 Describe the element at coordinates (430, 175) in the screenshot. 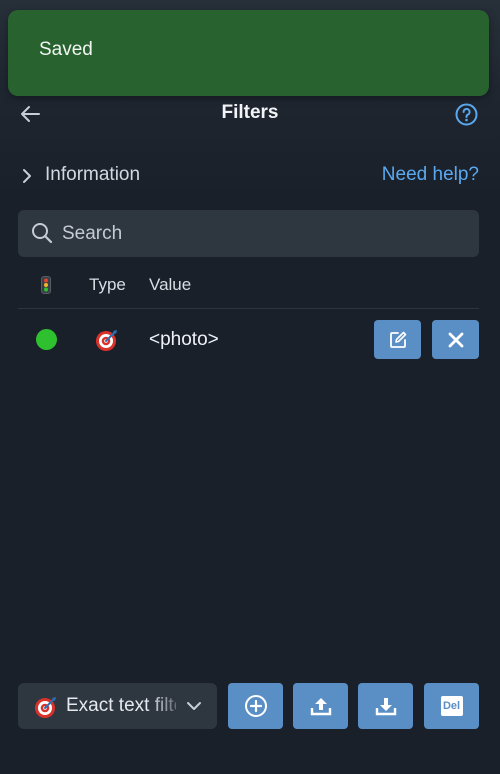

I see `need-help-link: Need help?` at that location.